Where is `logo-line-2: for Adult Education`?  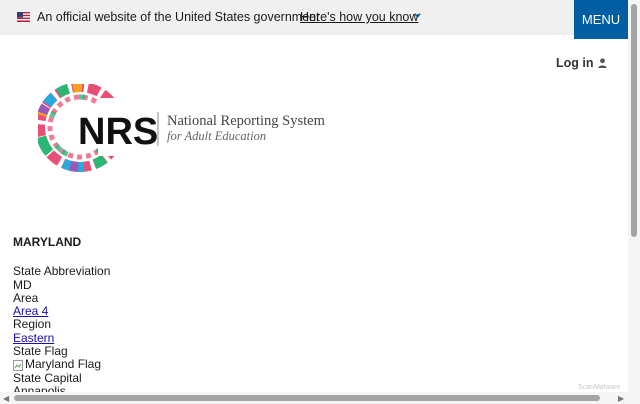 logo-line-2: for Adult Education is located at coordinates (217, 136).